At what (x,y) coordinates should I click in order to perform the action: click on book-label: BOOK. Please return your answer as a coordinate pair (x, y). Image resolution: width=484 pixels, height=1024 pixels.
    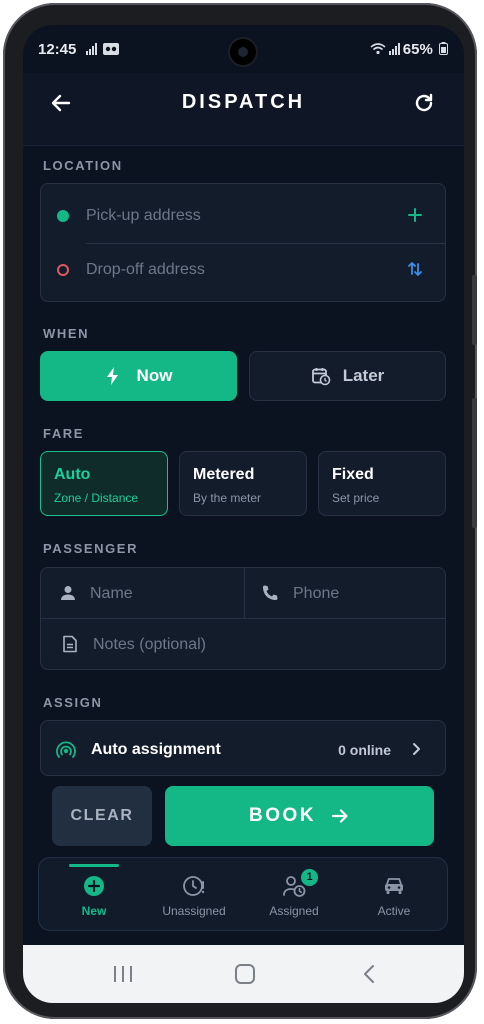
    Looking at the image, I should click on (282, 815).